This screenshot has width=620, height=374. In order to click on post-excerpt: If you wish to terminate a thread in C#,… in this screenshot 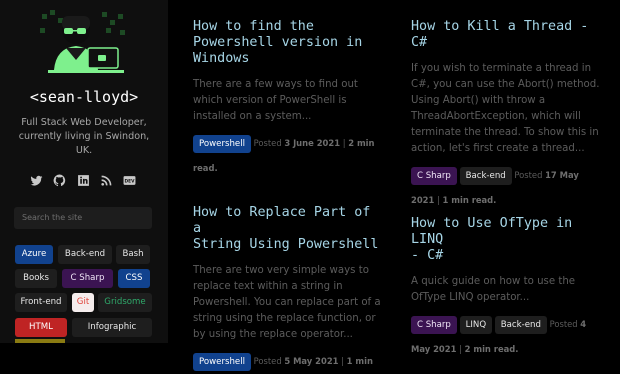, I will do `click(505, 108)`.